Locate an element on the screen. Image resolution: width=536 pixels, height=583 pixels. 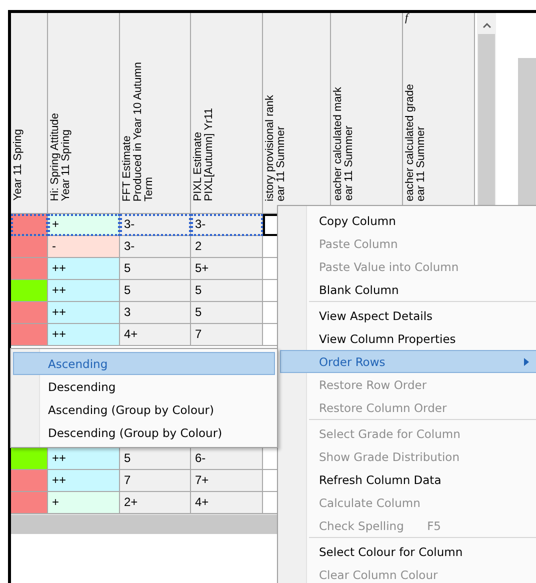
header-label: PIXL Estimate PIXL[Autumn] Yr11 is located at coordinates (204, 154).